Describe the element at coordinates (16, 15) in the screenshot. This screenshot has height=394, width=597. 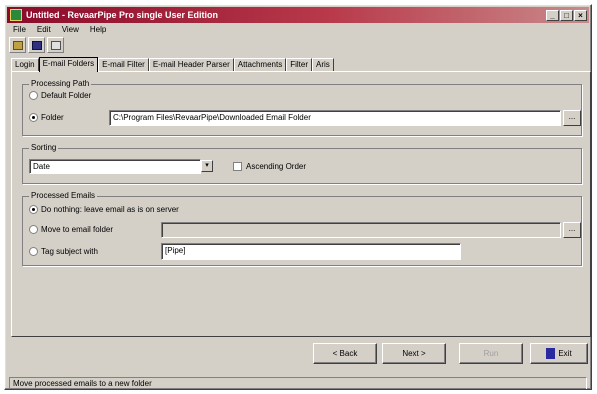
I see `app-icon` at that location.